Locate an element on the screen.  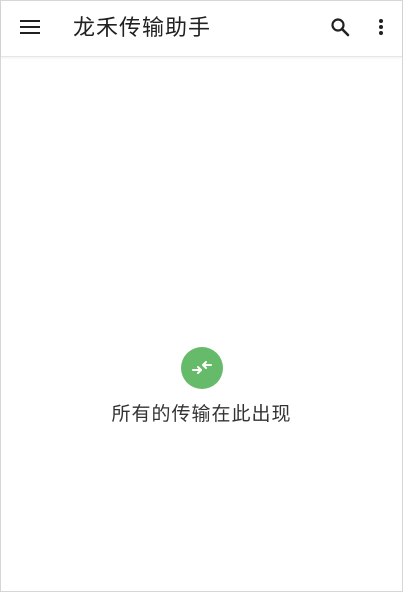
menu-button is located at coordinates (30, 29).